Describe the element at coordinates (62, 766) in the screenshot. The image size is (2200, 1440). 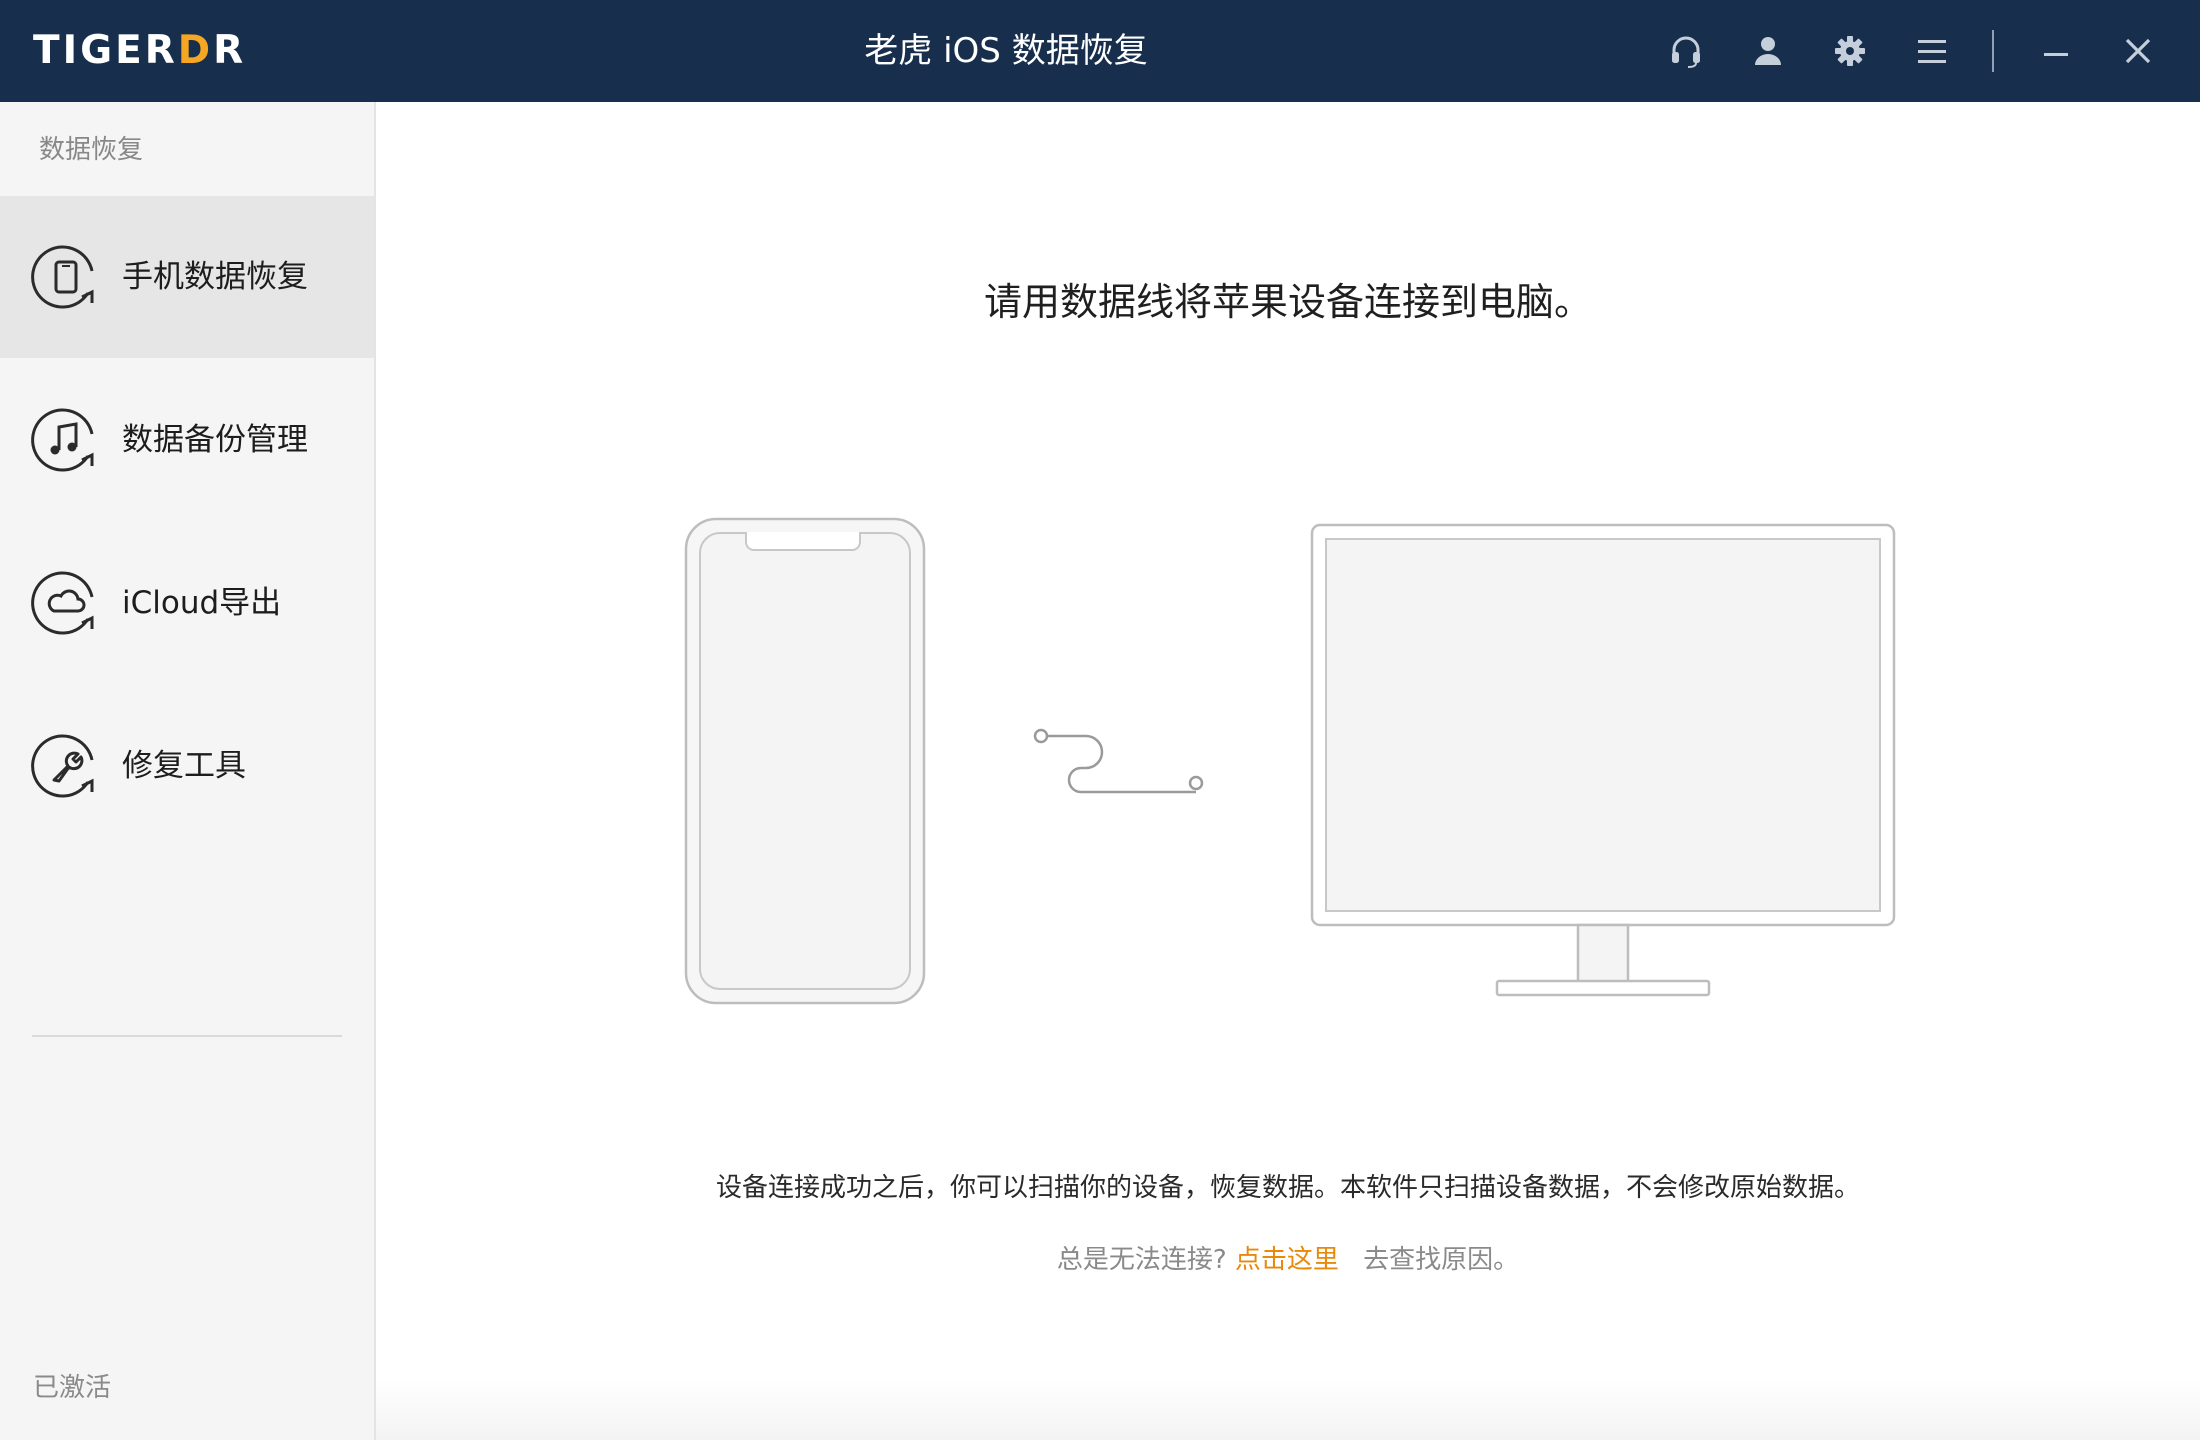
I see `wrench-repair-icon` at that location.